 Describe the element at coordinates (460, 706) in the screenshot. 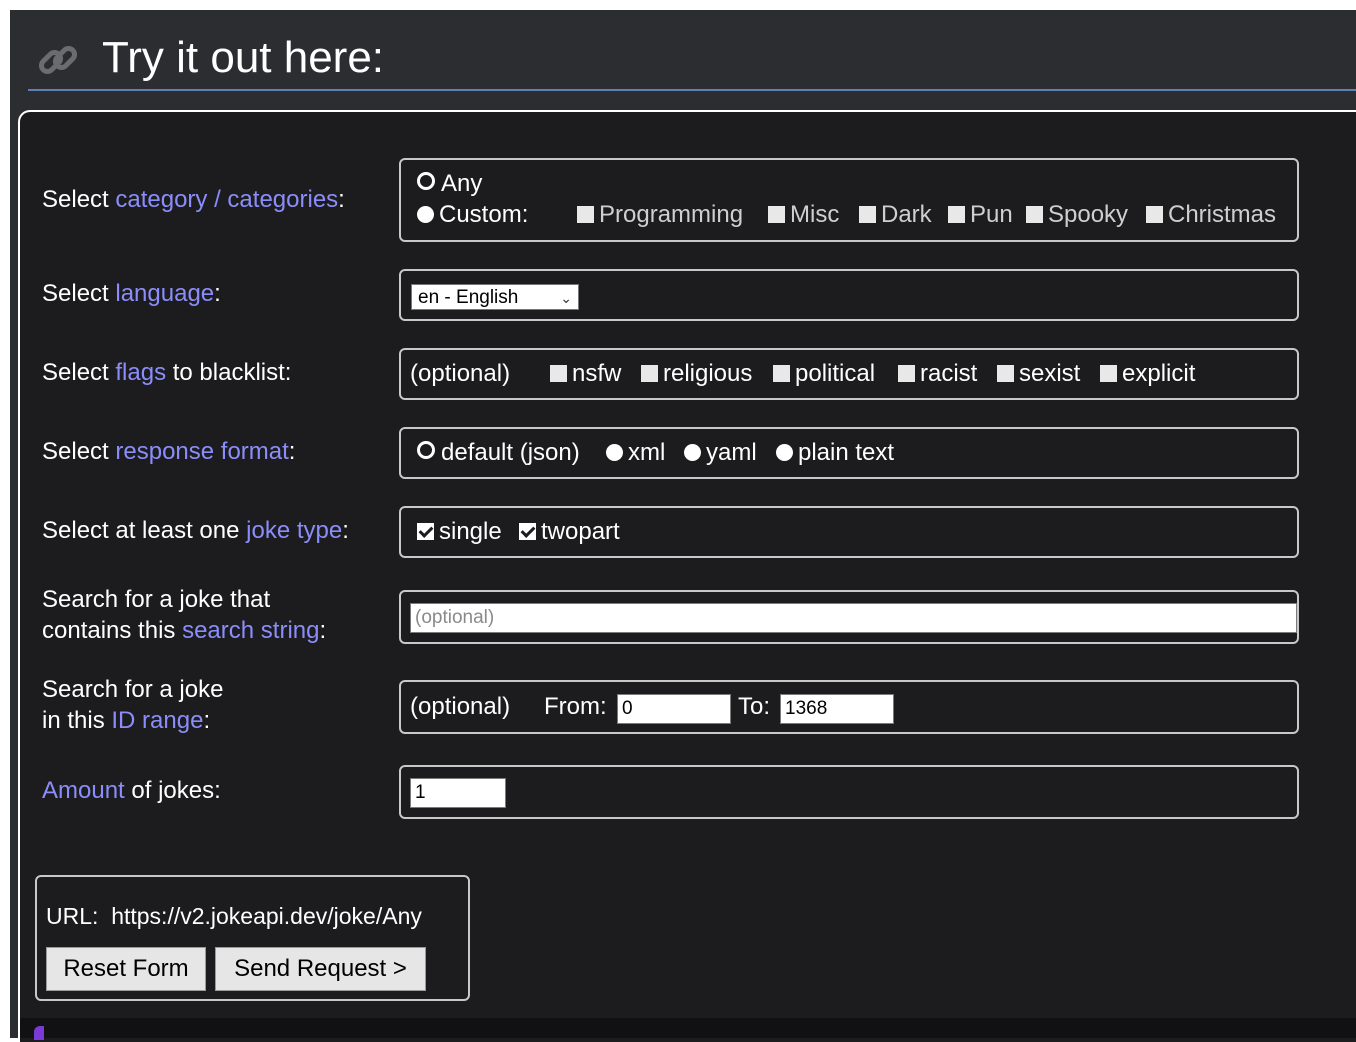

I see `idrange-optional-text: (optional)` at that location.